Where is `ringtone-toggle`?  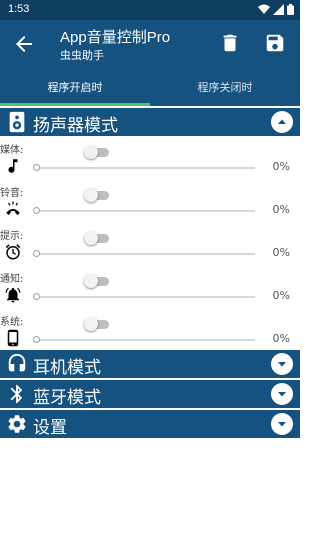
ringtone-toggle is located at coordinates (97, 195).